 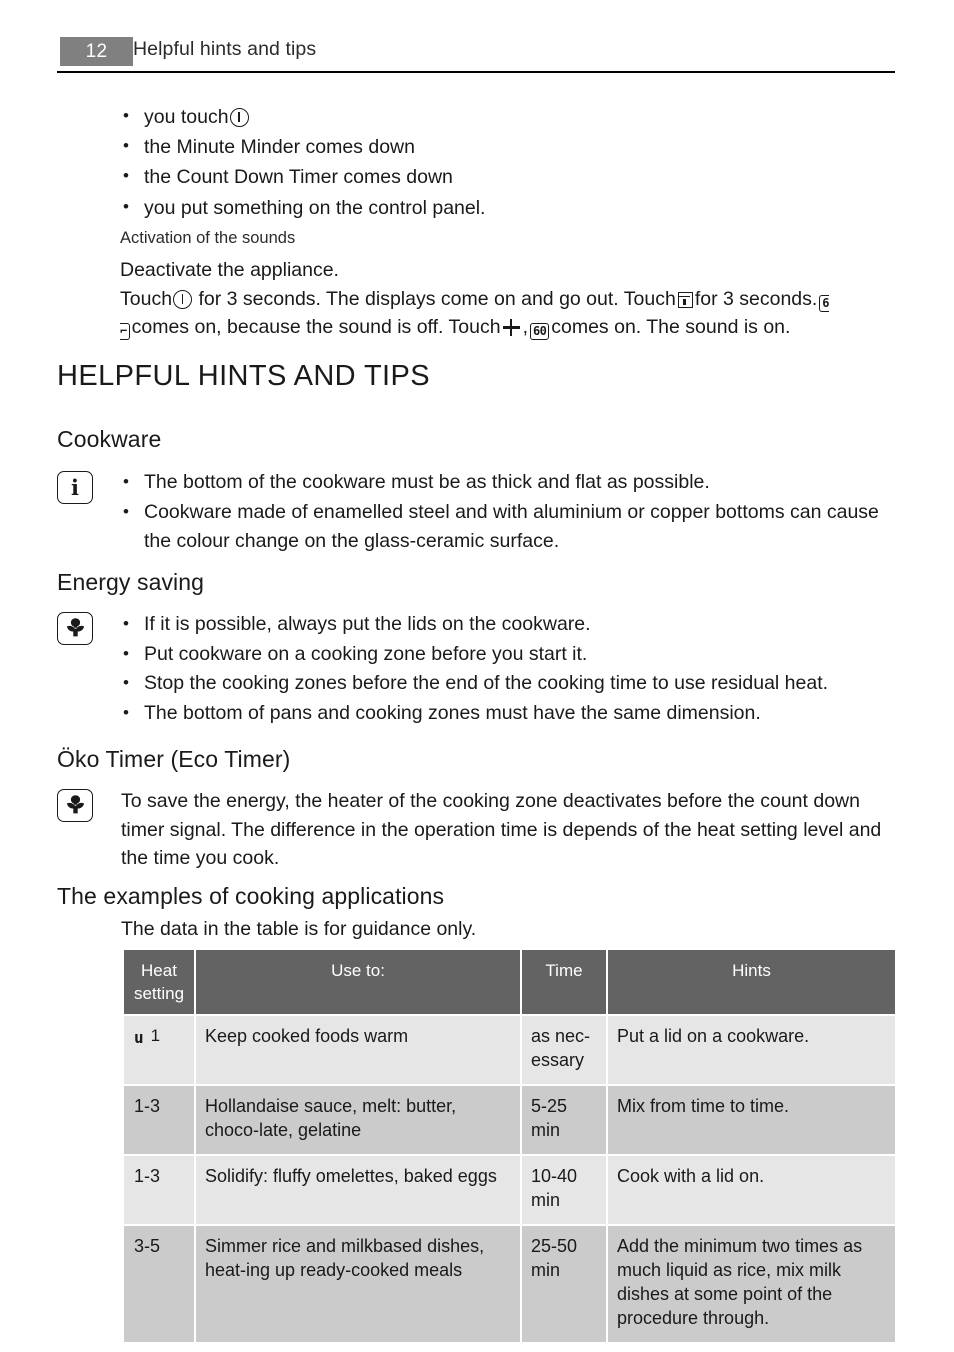 What do you see at coordinates (564, 1050) in the screenshot?
I see `cell-time: as nec-essary` at bounding box center [564, 1050].